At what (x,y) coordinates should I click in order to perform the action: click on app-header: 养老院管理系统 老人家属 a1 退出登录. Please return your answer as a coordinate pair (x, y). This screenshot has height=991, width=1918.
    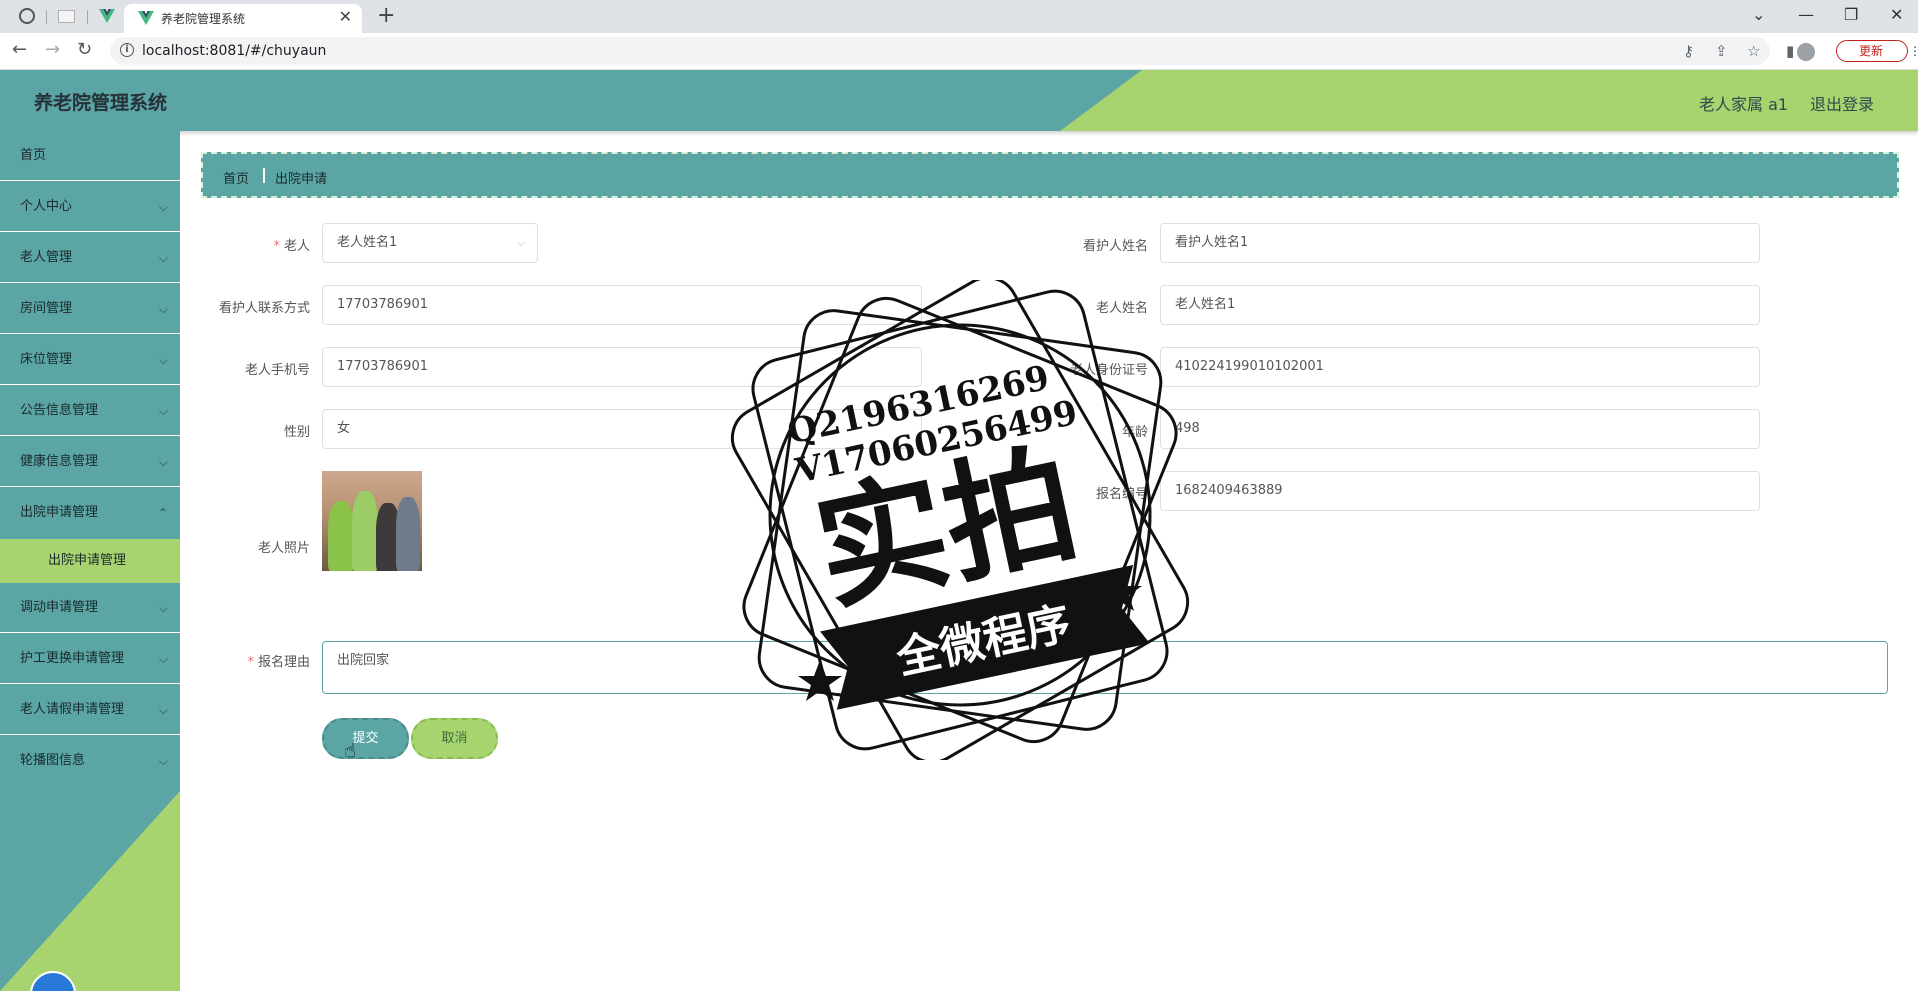
    Looking at the image, I should click on (959, 100).